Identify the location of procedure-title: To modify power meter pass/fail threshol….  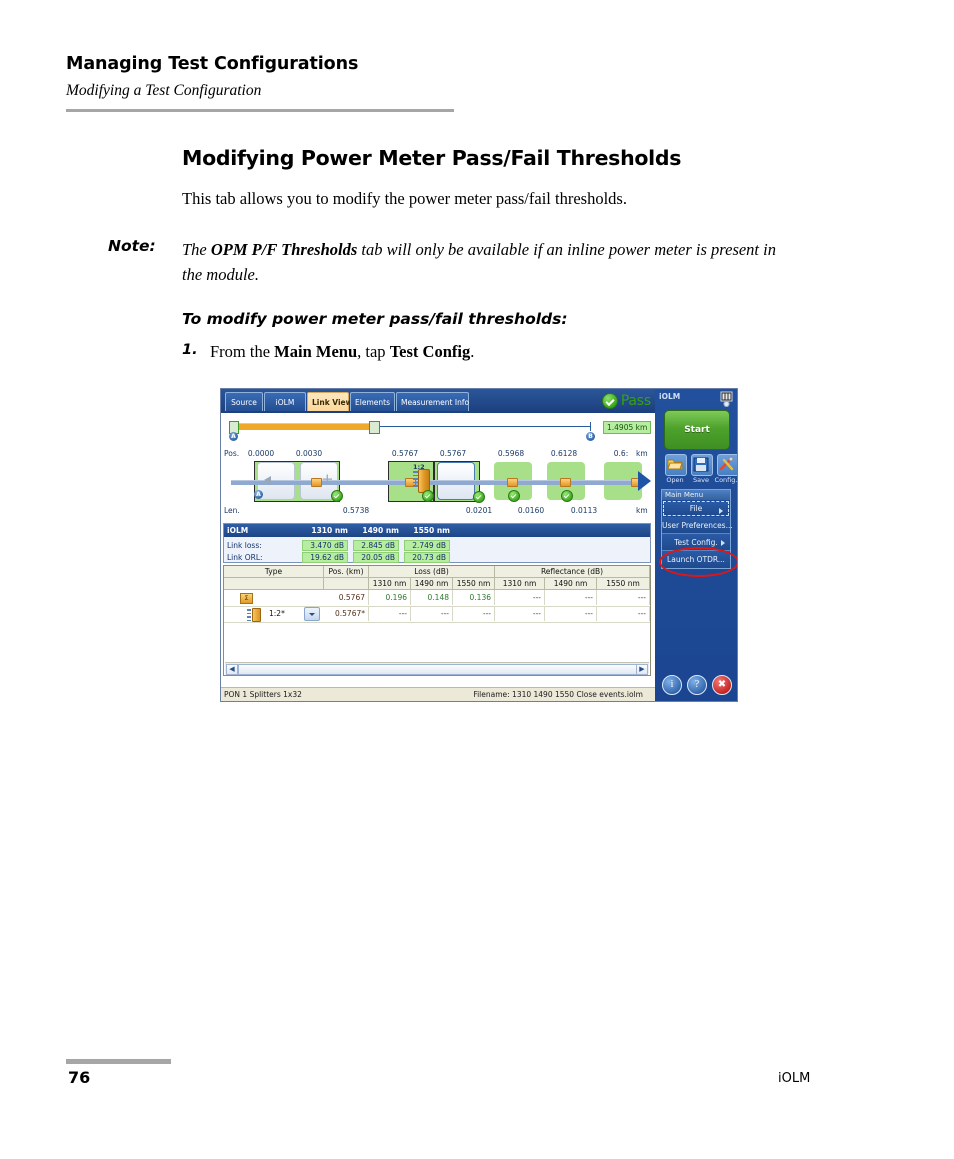
(375, 319).